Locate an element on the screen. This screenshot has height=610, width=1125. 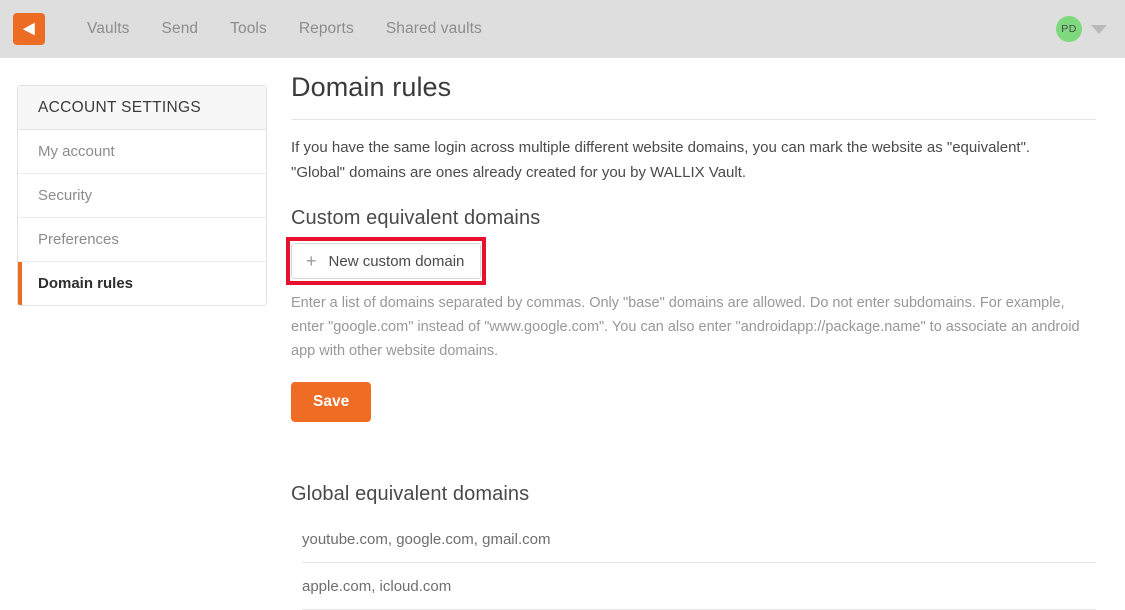
nav-item-shared-vaults: Shared vaults is located at coordinates (434, 29).